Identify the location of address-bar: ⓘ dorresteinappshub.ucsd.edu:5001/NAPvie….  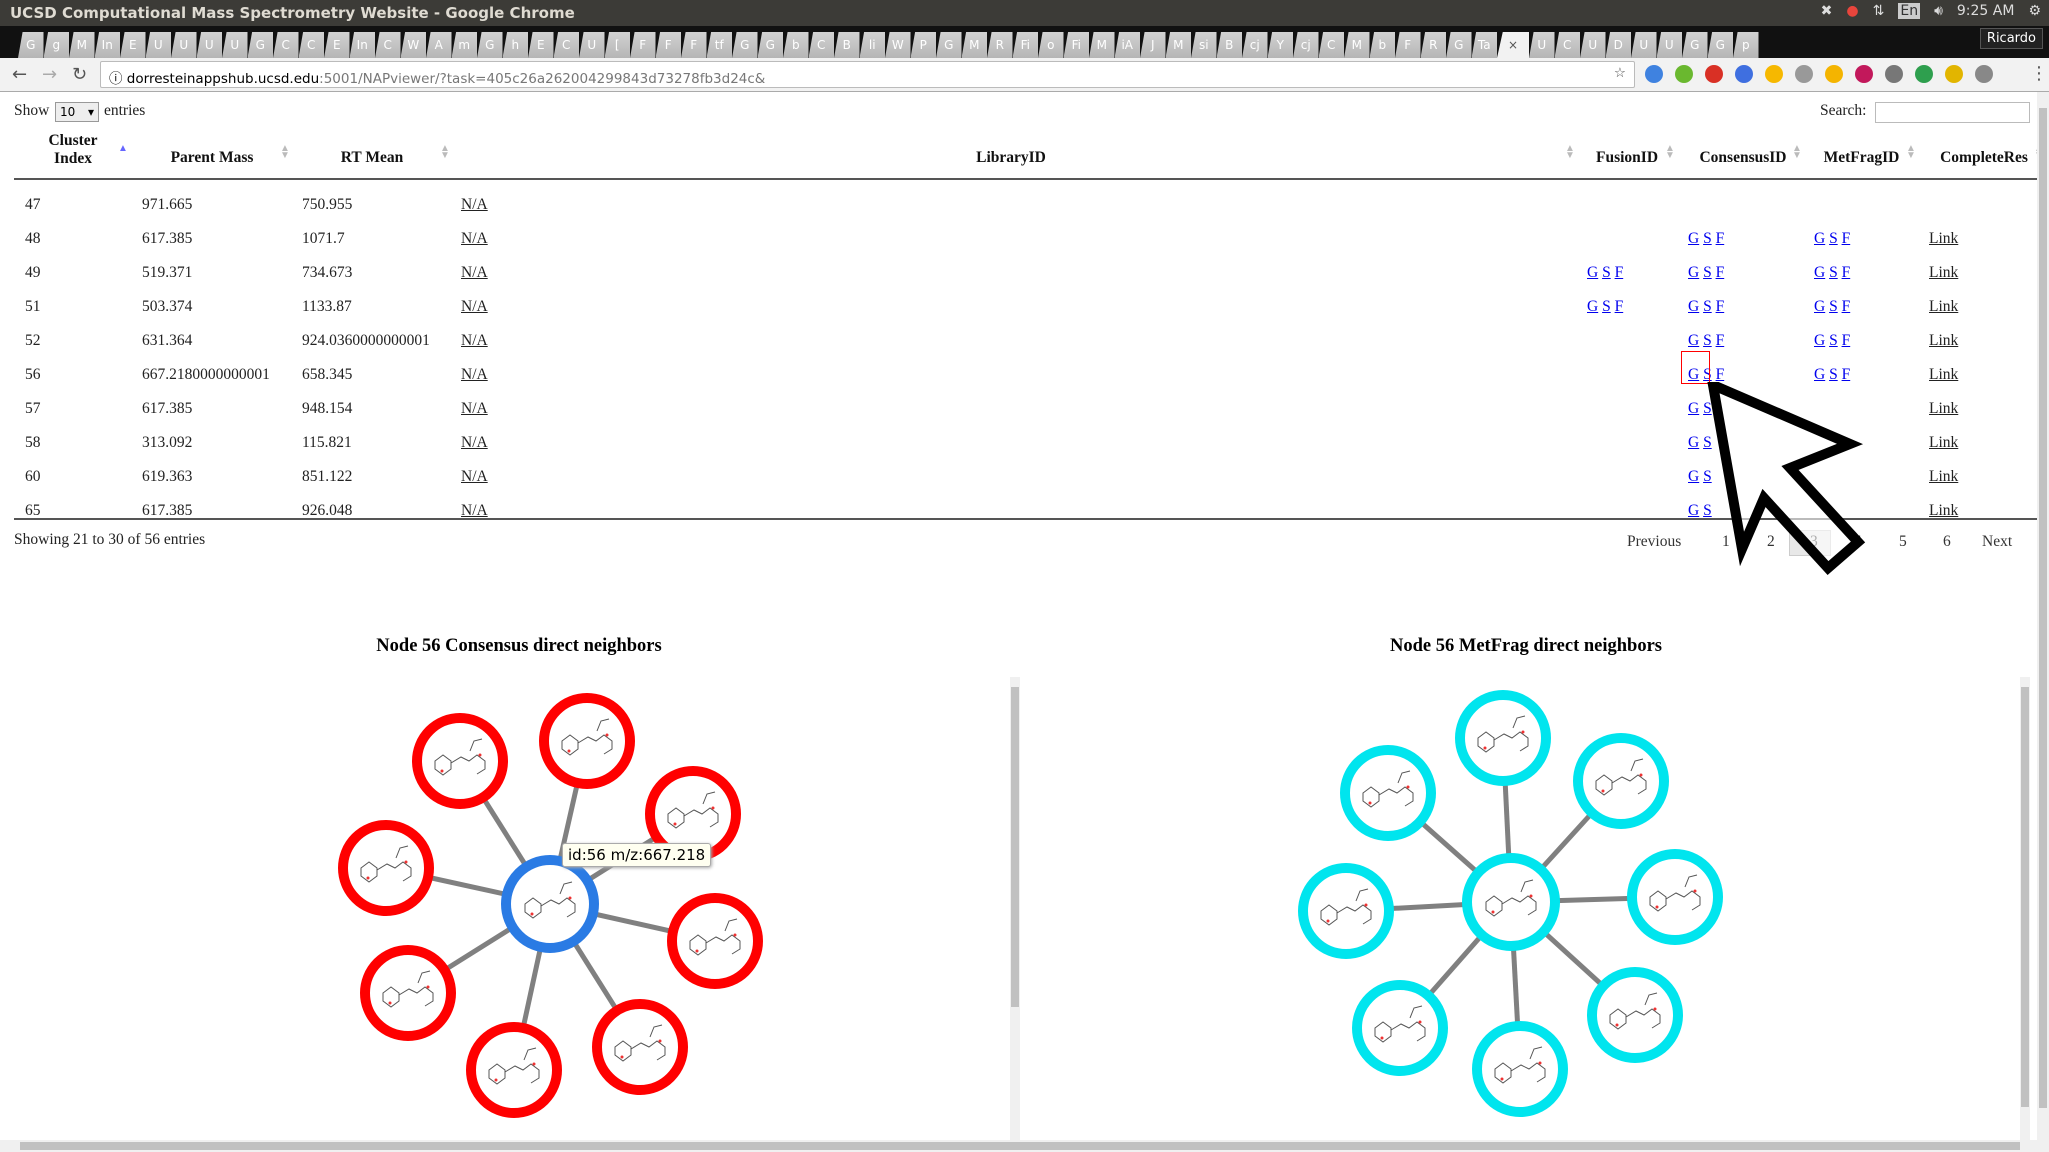
(867, 74).